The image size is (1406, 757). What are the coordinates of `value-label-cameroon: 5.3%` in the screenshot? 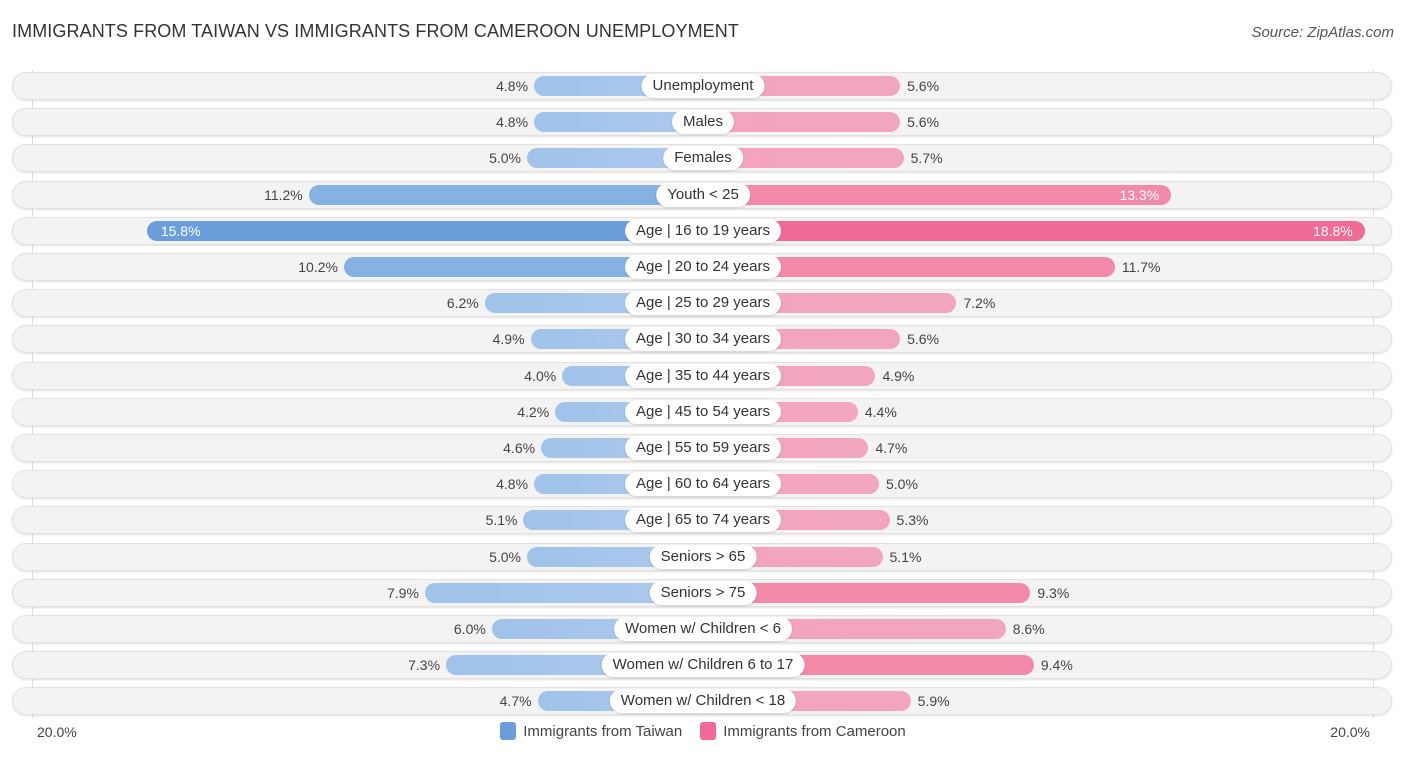 It's located at (912, 520).